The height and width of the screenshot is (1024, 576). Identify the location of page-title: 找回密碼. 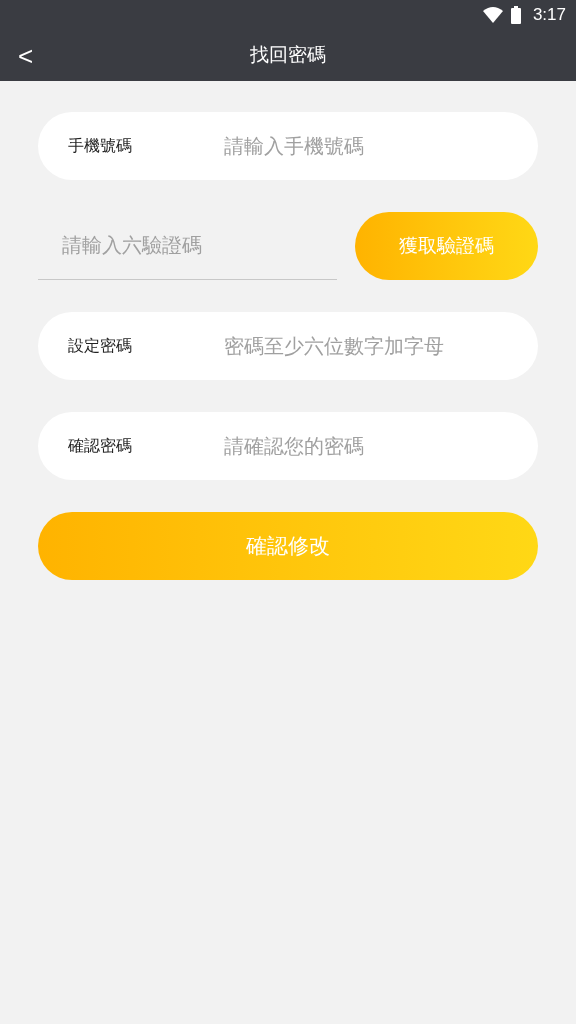
(288, 55).